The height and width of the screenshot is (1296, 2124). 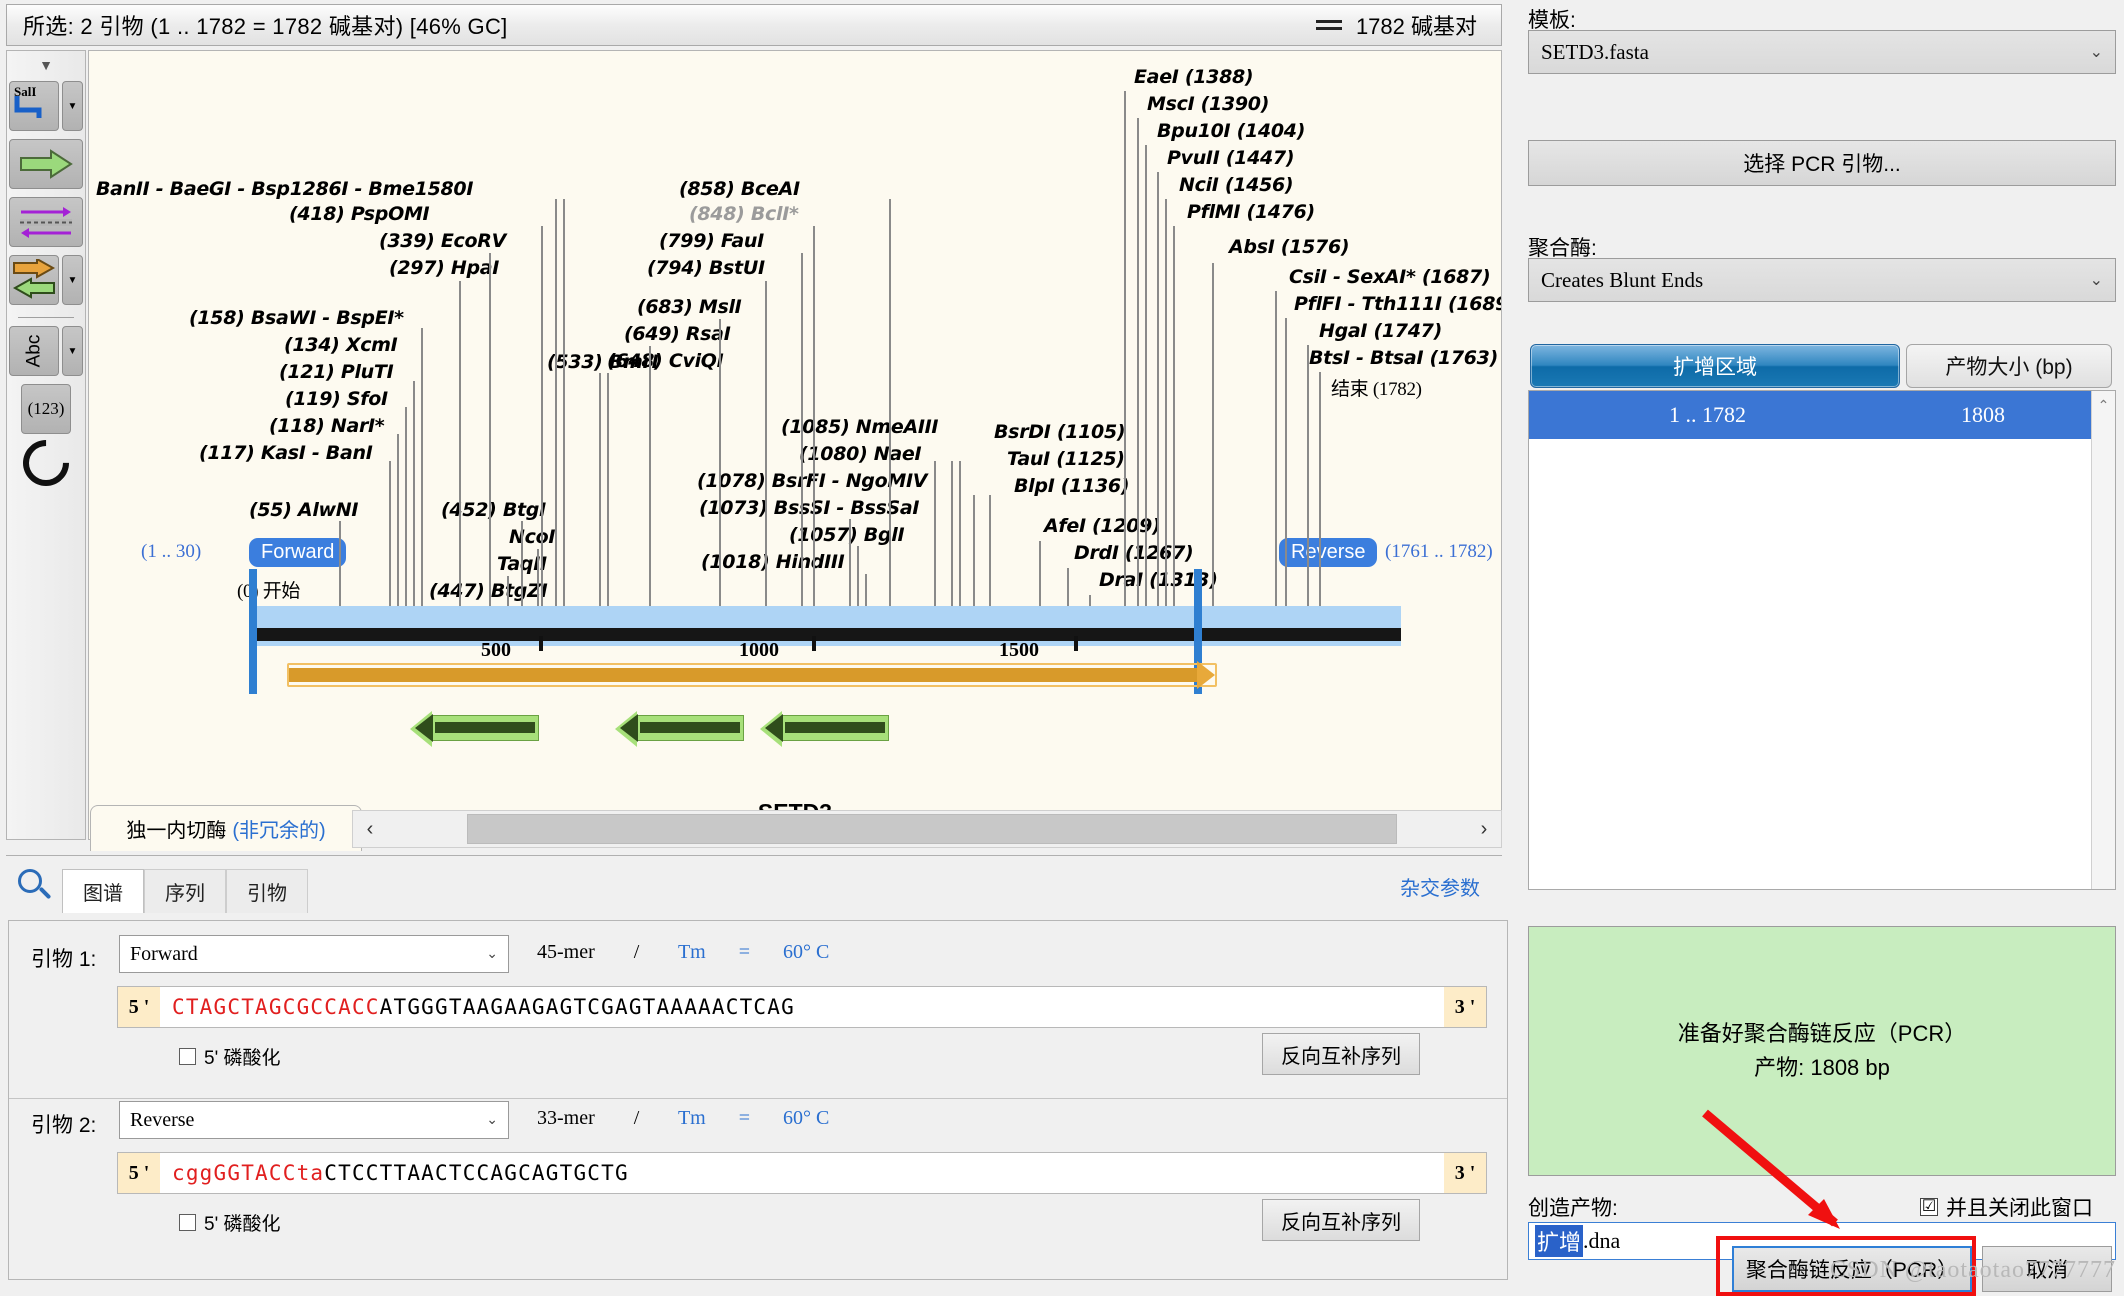 I want to click on tab-amplified-region: 扩增区域, so click(x=1715, y=366).